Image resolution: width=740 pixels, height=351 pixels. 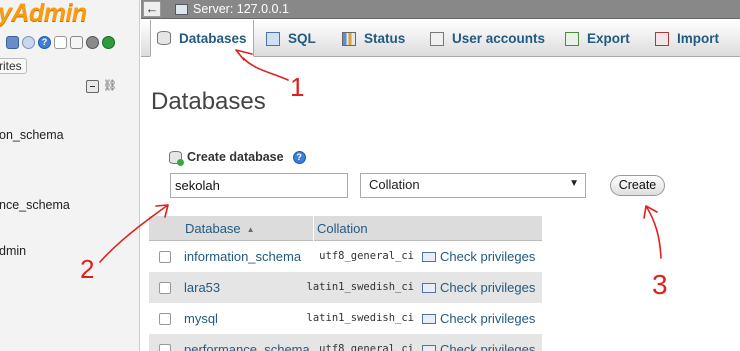 I want to click on database-name-input, so click(x=259, y=185).